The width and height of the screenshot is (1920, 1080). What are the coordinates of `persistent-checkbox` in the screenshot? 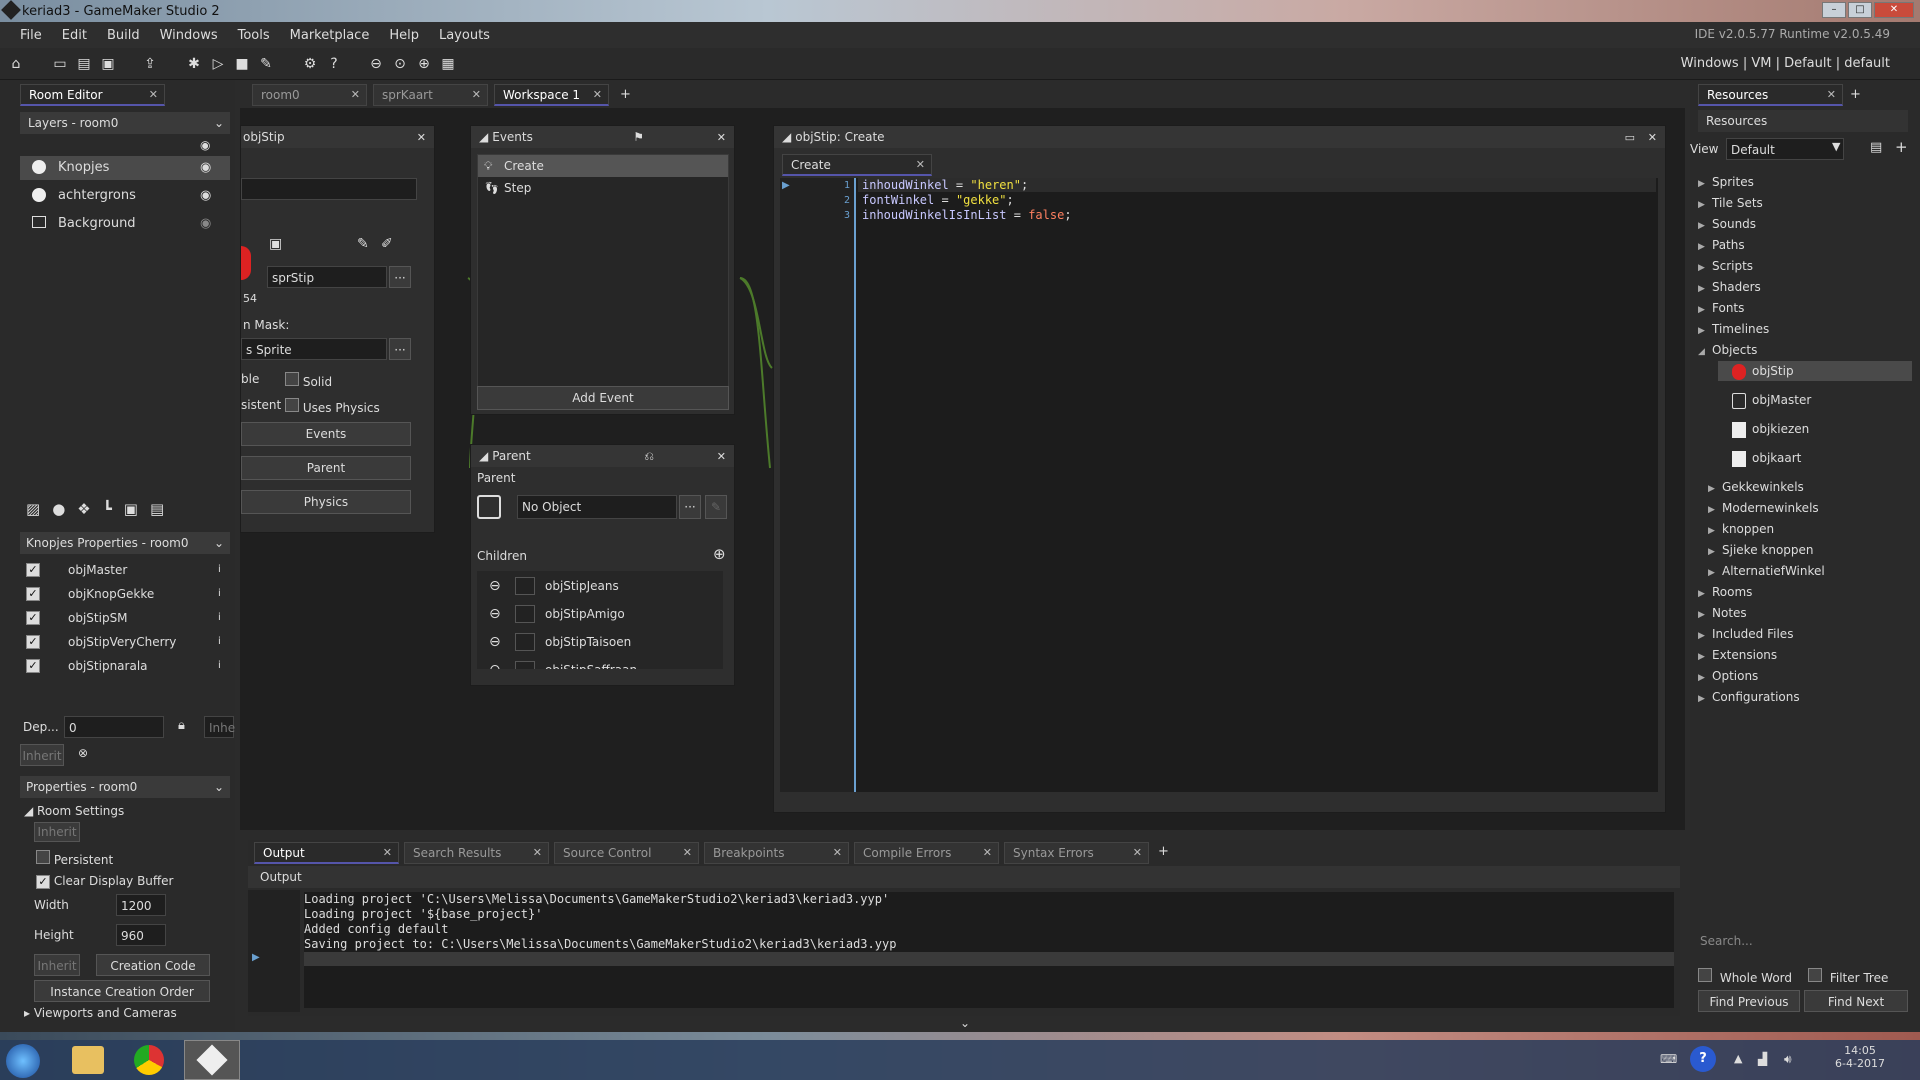 It's located at (43, 857).